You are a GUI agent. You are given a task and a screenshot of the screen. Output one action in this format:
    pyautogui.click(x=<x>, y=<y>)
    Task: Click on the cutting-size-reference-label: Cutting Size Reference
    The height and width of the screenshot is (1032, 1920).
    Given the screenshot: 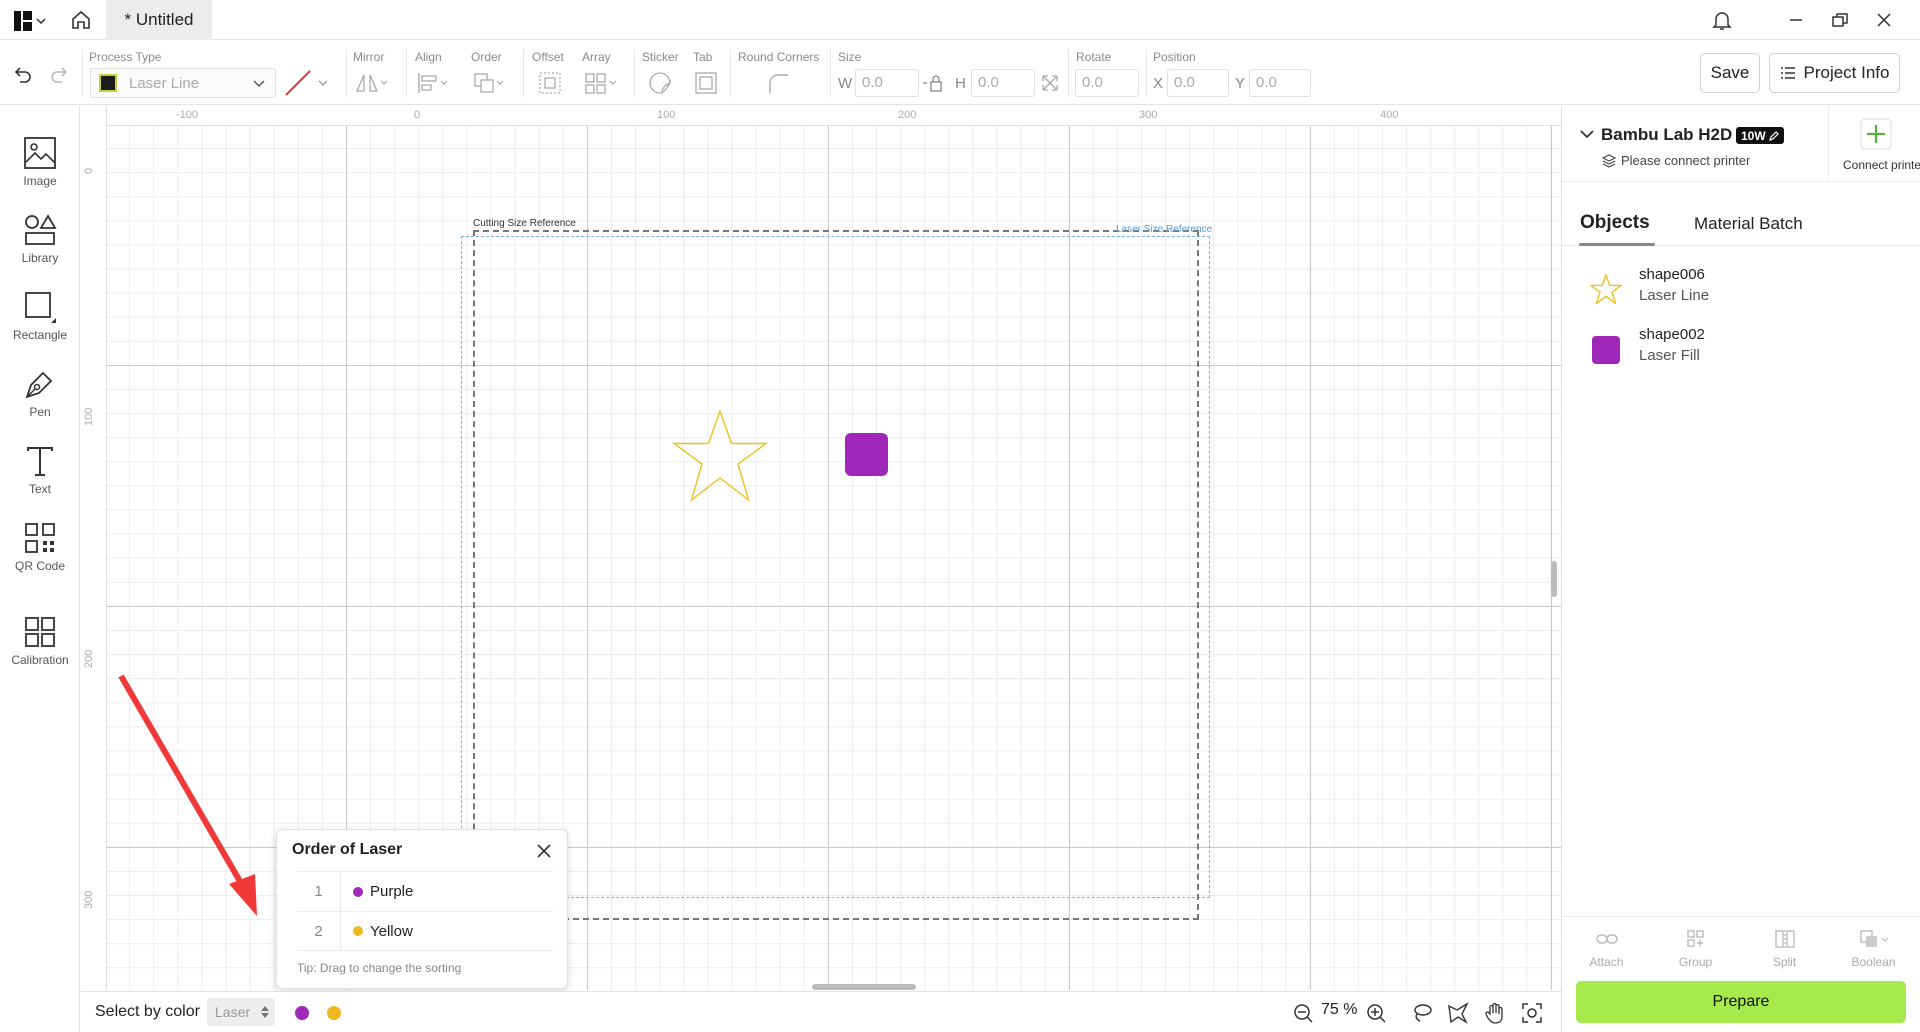 What is the action you would take?
    pyautogui.click(x=524, y=223)
    